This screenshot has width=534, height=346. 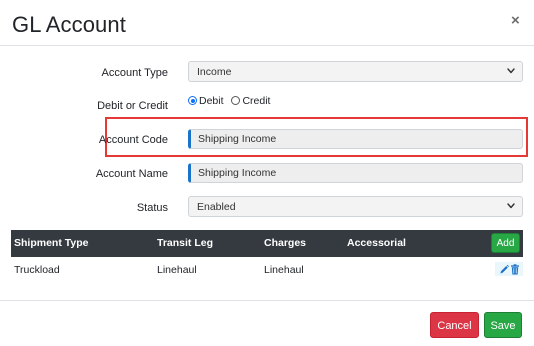 What do you see at coordinates (214, 72) in the screenshot?
I see `account-type-value: Income` at bounding box center [214, 72].